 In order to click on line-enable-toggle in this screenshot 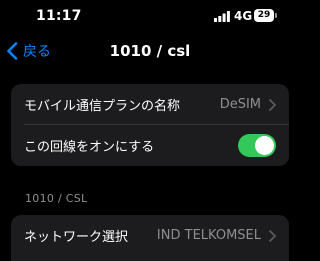, I will do `click(257, 145)`.